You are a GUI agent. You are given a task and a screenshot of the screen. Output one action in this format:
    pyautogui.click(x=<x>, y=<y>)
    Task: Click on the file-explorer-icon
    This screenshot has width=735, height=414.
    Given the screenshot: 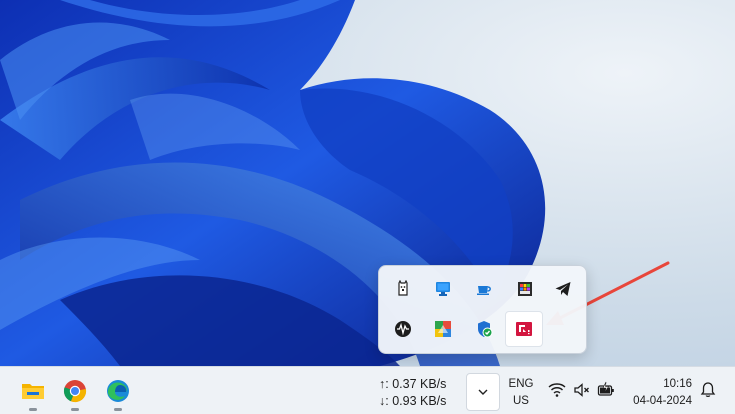 What is the action you would take?
    pyautogui.click(x=33, y=391)
    